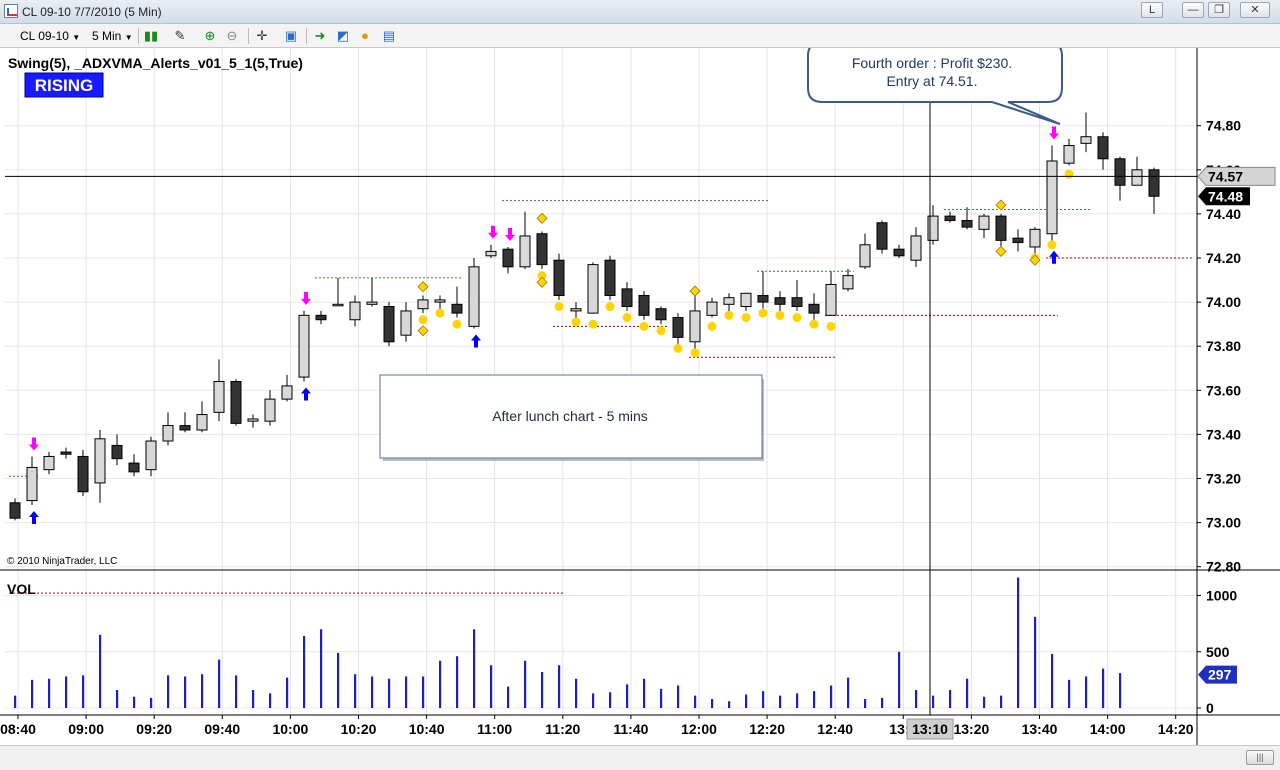 The width and height of the screenshot is (1280, 770). What do you see at coordinates (262, 36) in the screenshot?
I see `crosshair-icon: ✛` at bounding box center [262, 36].